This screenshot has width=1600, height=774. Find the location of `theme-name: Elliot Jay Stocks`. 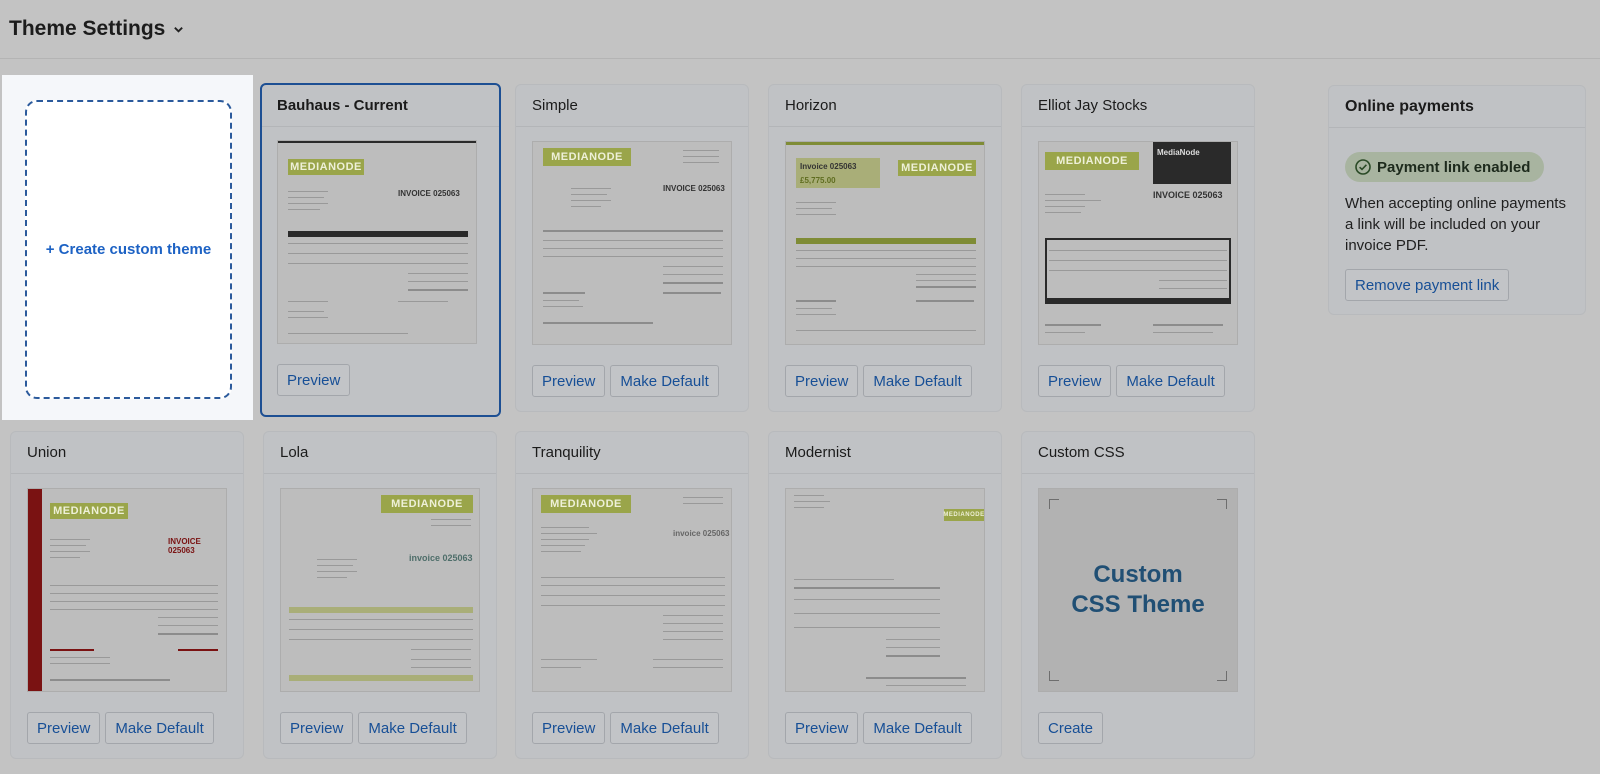

theme-name: Elliot Jay Stocks is located at coordinates (1138, 106).